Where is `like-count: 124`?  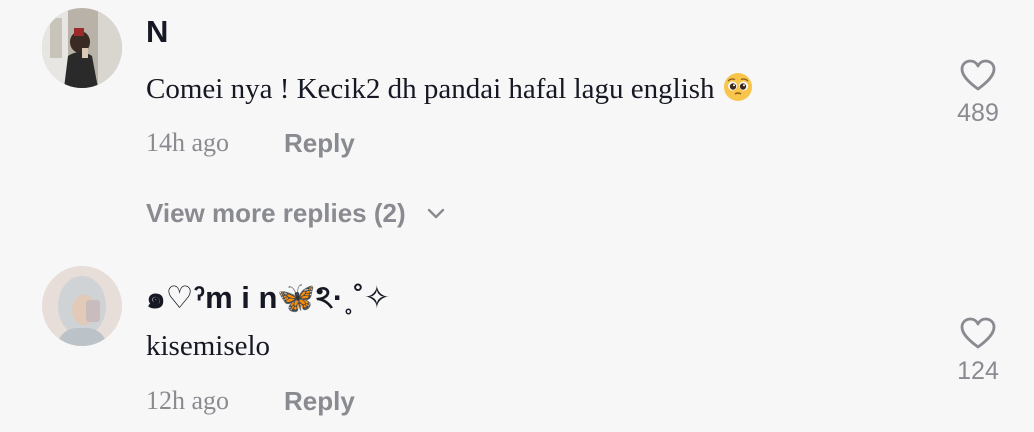 like-count: 124 is located at coordinates (978, 371).